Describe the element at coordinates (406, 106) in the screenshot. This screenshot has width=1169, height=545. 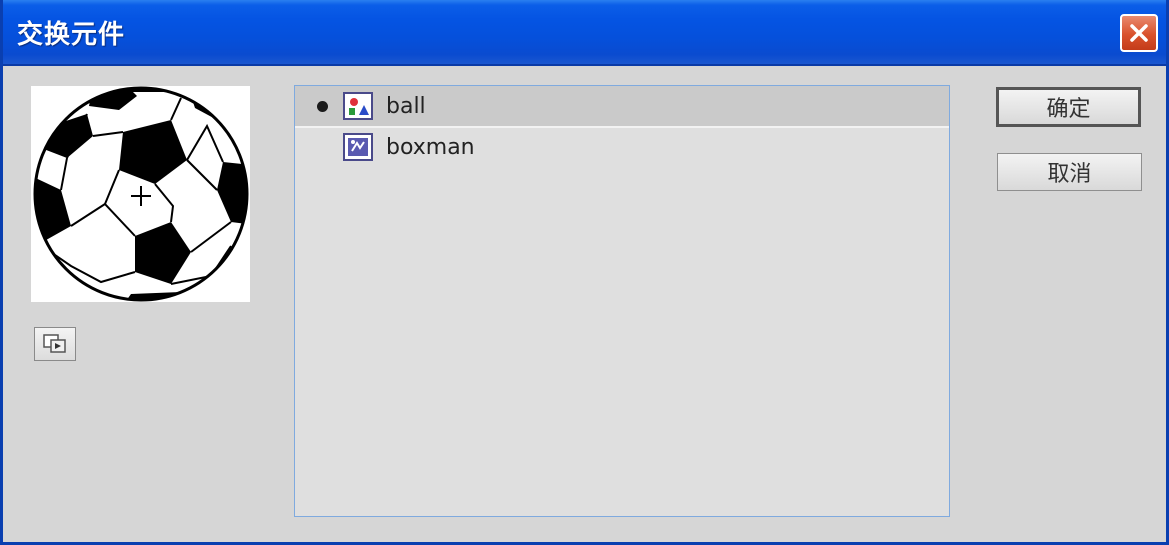
I see `list-item-label: ball` at that location.